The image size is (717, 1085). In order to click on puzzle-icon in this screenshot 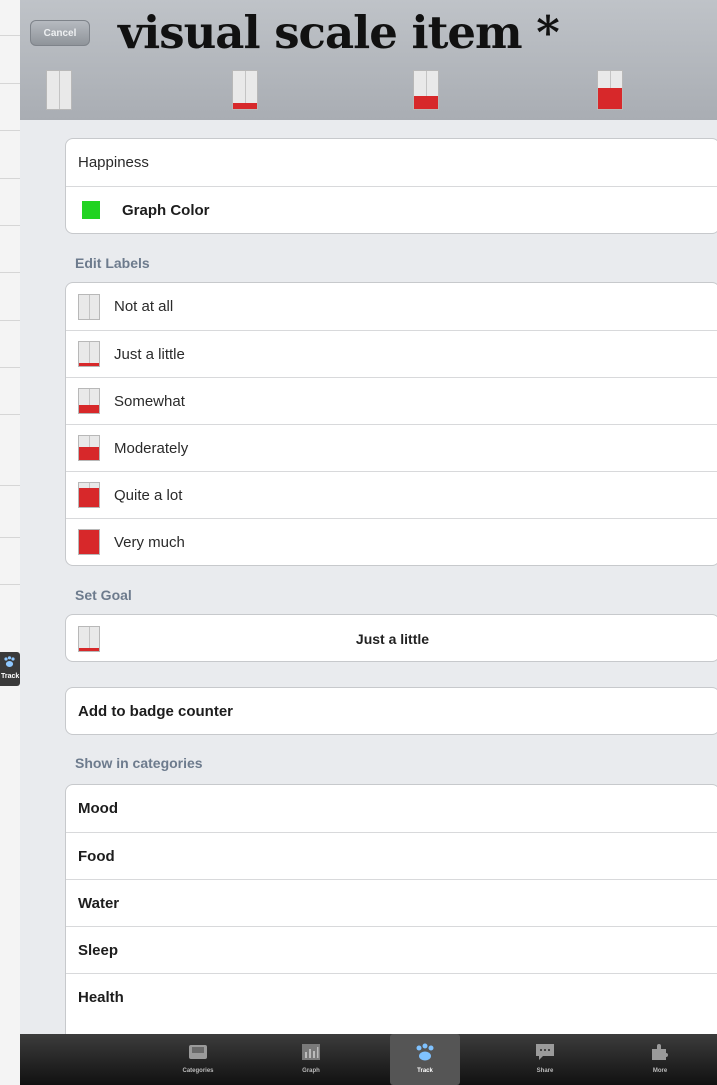, I will do `click(660, 1052)`.